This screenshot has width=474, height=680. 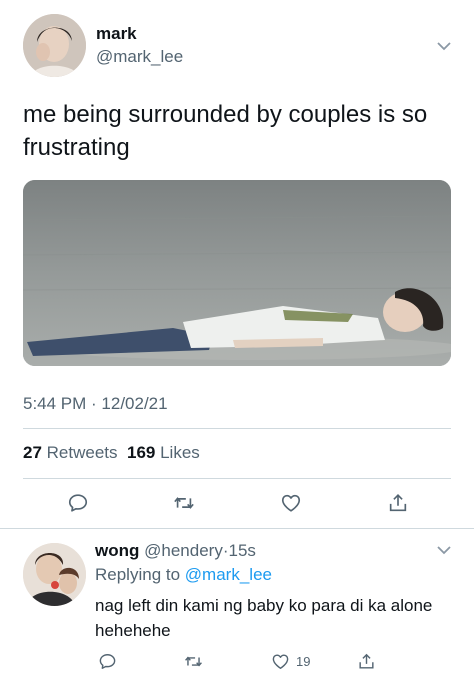 What do you see at coordinates (183, 575) in the screenshot?
I see `replying-to: Replying to @mark_lee` at bounding box center [183, 575].